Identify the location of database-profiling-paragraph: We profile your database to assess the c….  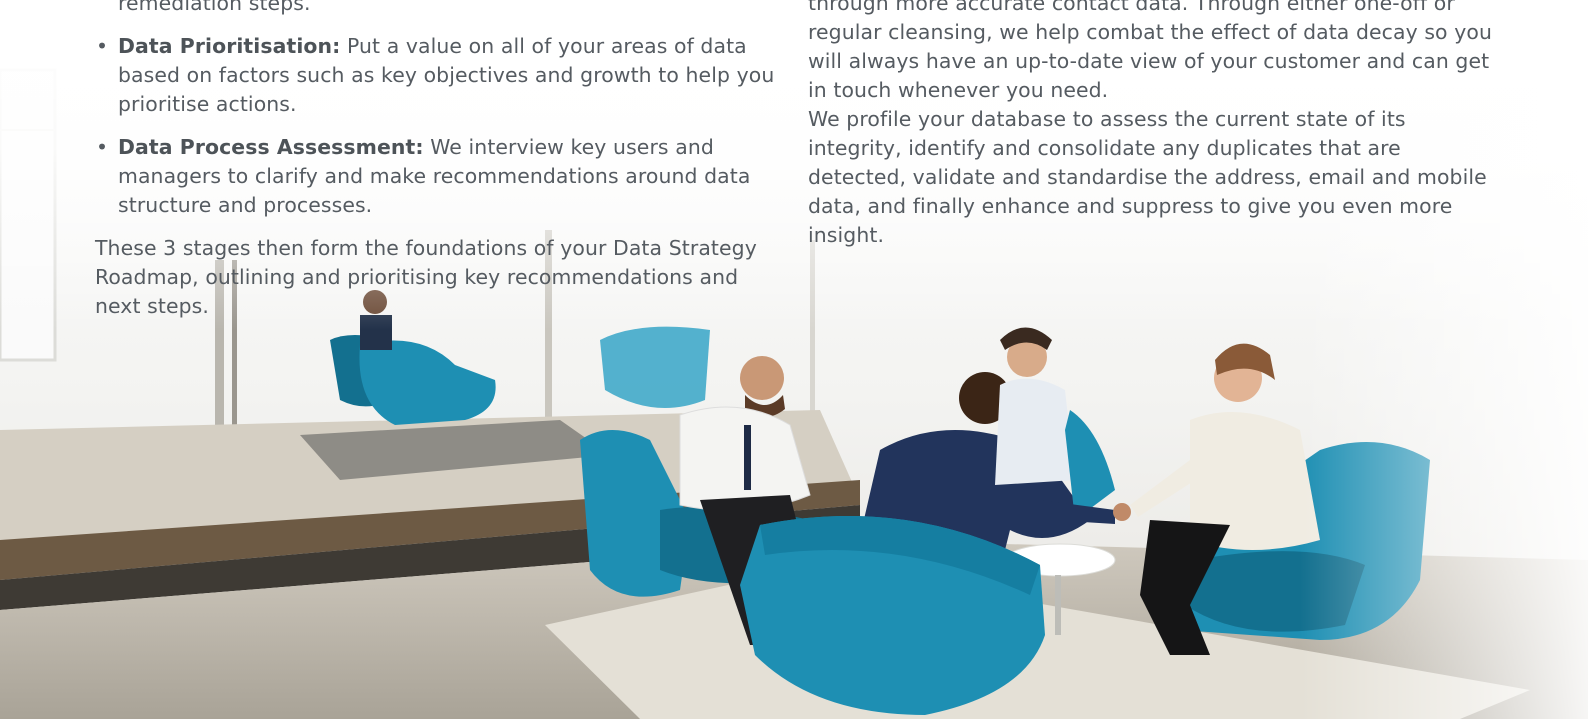
(1147, 177).